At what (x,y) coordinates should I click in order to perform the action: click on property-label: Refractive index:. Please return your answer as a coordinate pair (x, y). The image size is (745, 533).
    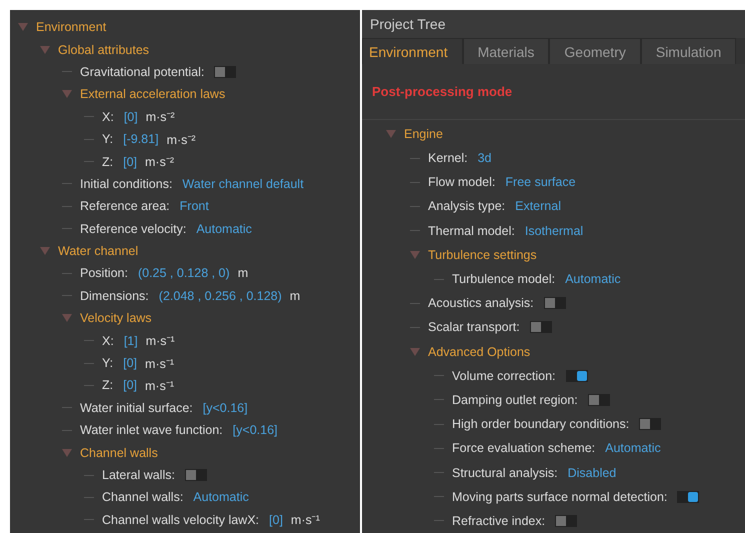
    Looking at the image, I should click on (499, 521).